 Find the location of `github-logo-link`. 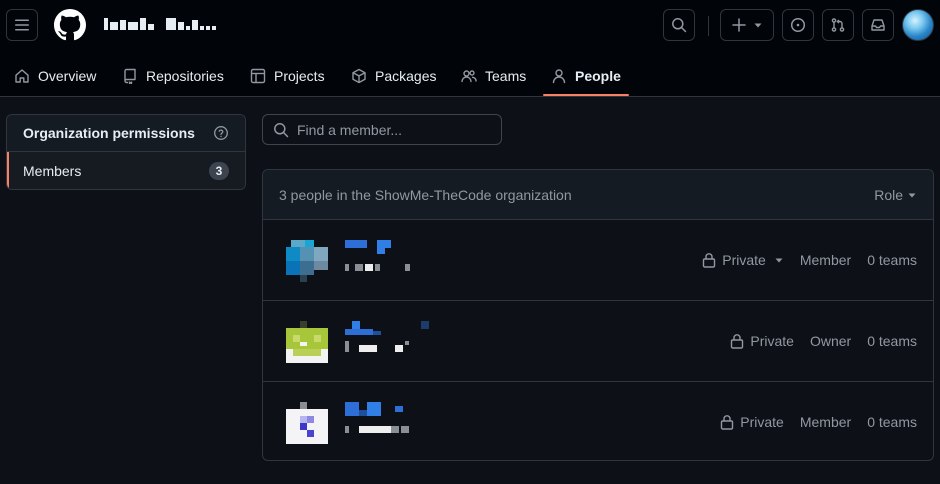

github-logo-link is located at coordinates (70, 25).